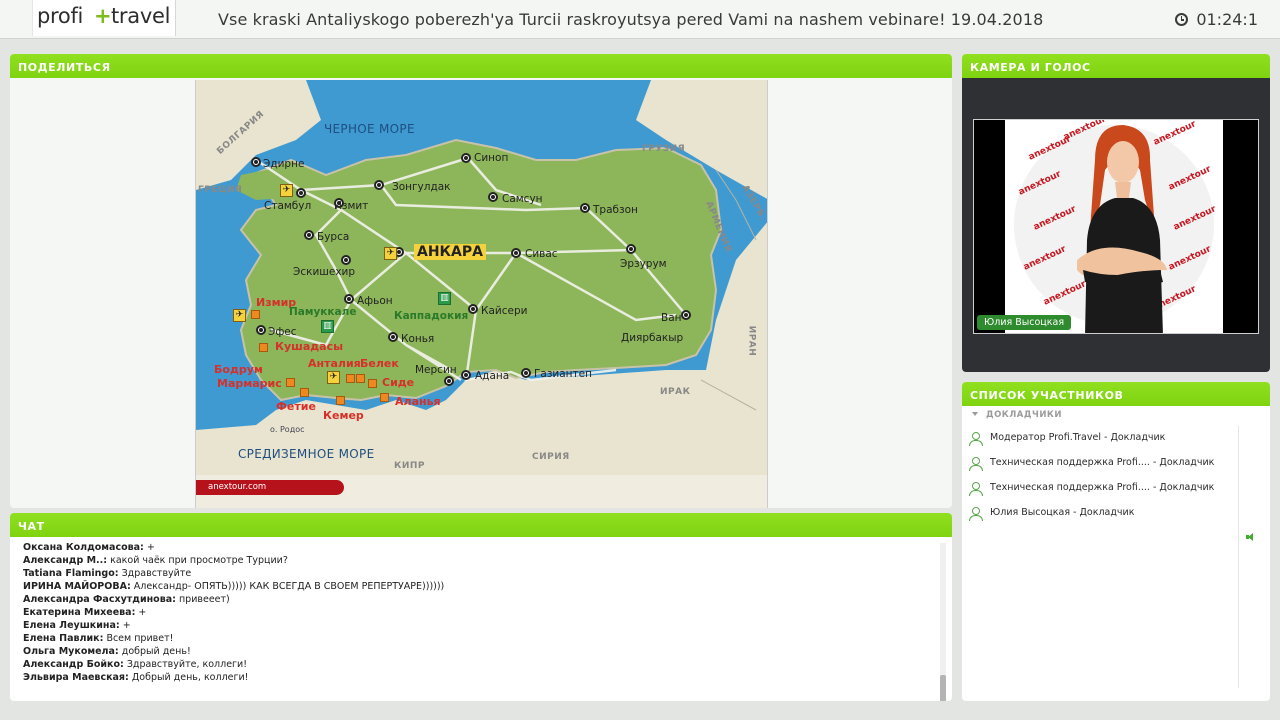 This screenshot has height=720, width=1280. What do you see at coordinates (492, 376) in the screenshot?
I see `label-adana: Адана` at bounding box center [492, 376].